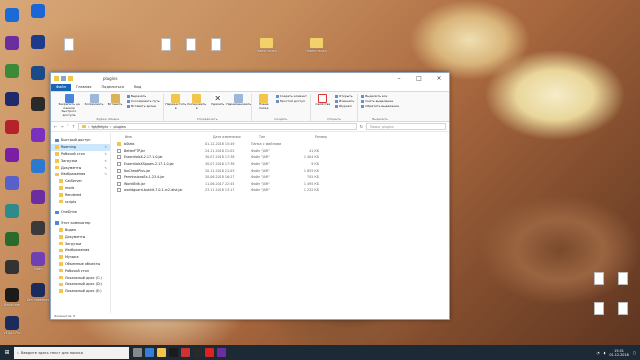  What do you see at coordinates (80, 212) in the screenshot?
I see `nav-item: OneDrive` at bounding box center [80, 212].